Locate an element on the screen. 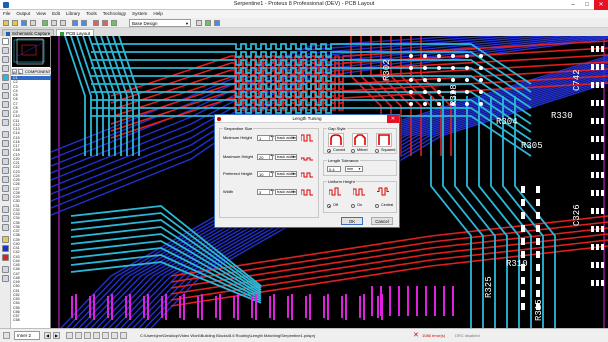 Image resolution: width=608 pixels, height=342 pixels. snap-icon is located at coordinates (96, 335).